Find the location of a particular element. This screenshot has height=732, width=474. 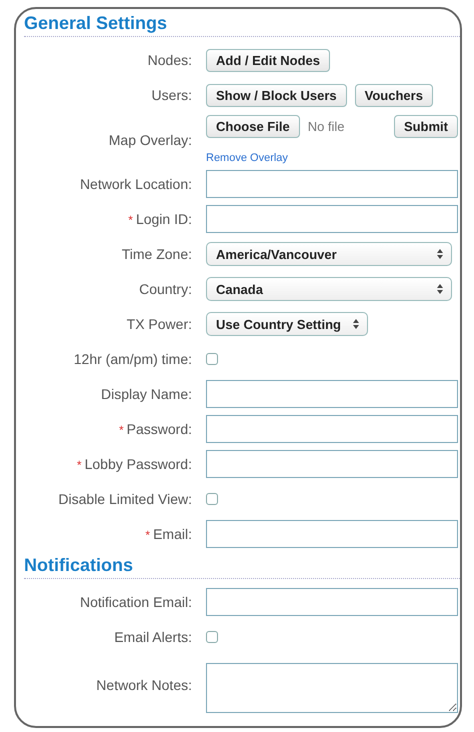

section-heading: General Settings is located at coordinates (242, 25).